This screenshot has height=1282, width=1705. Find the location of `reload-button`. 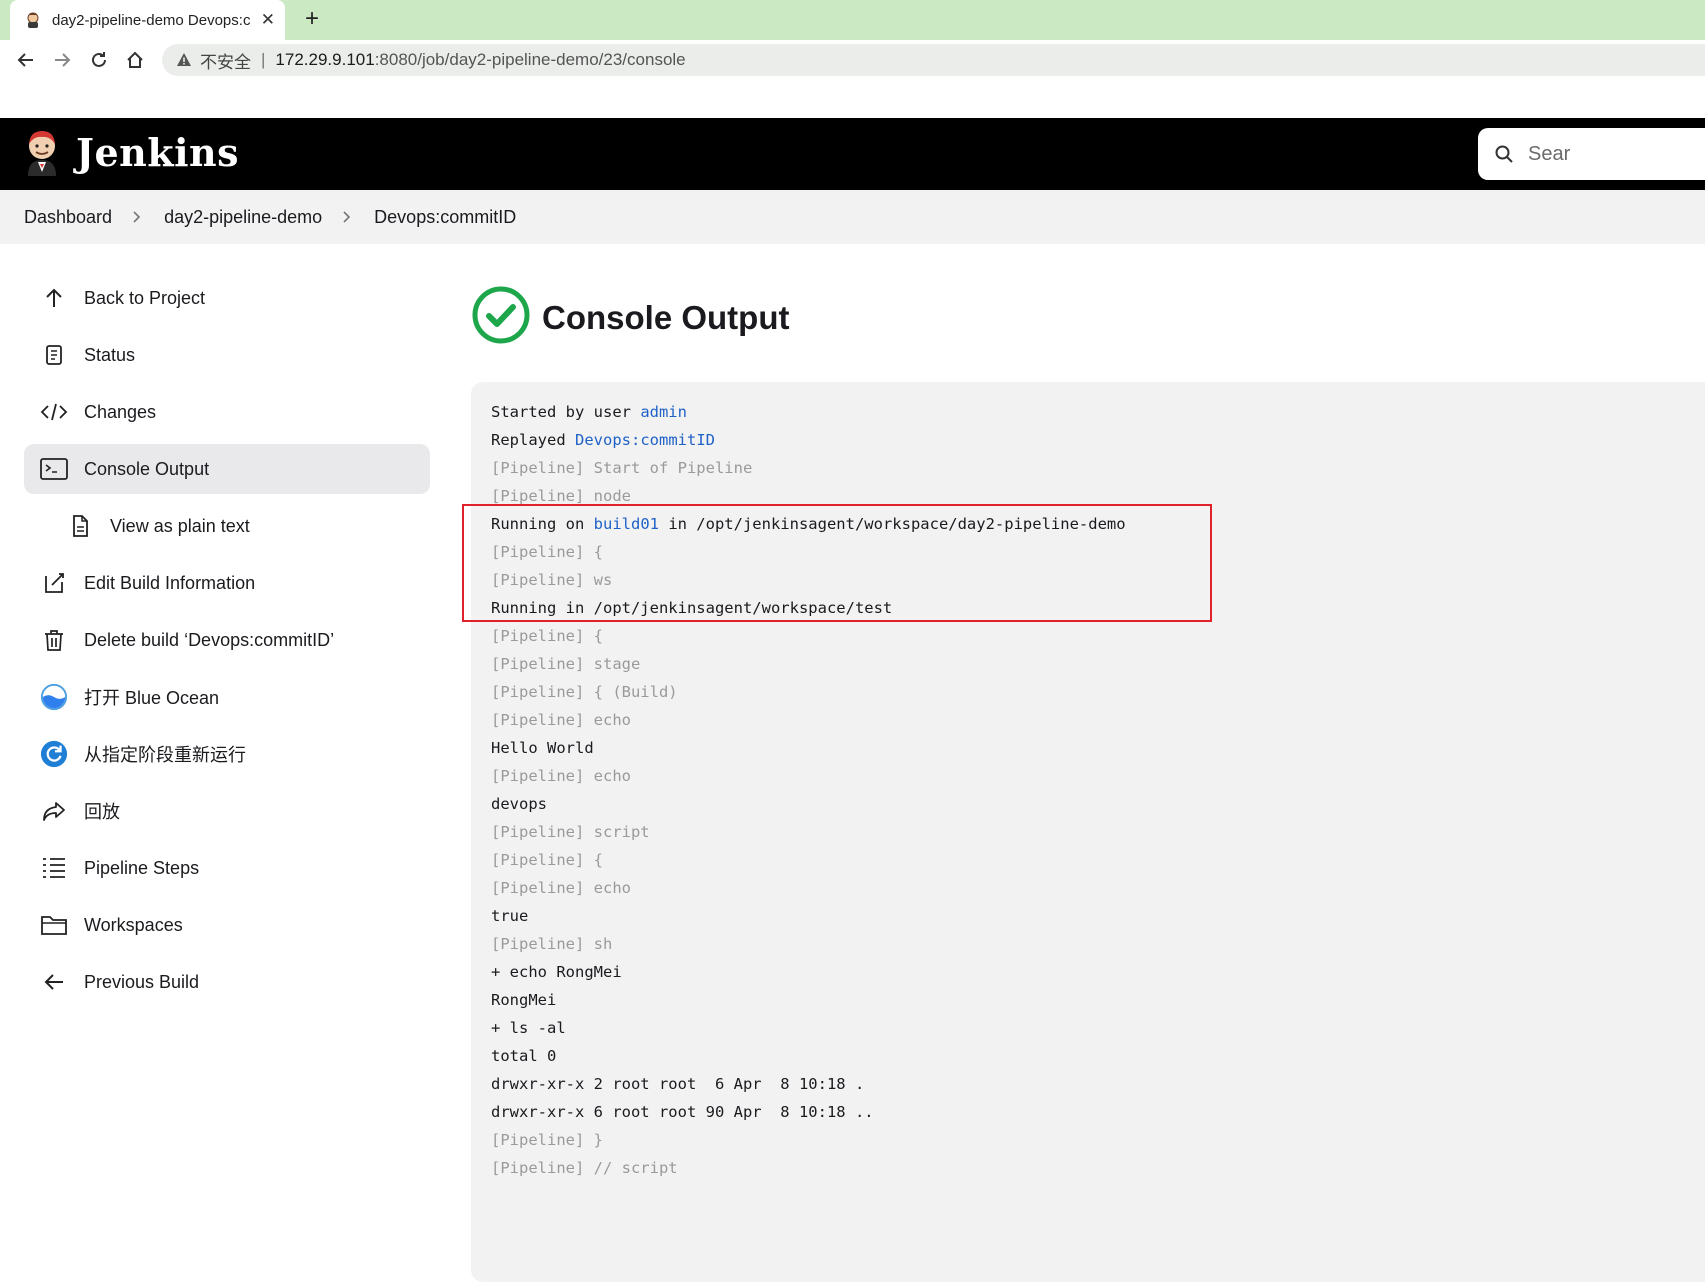

reload-button is located at coordinates (99, 60).